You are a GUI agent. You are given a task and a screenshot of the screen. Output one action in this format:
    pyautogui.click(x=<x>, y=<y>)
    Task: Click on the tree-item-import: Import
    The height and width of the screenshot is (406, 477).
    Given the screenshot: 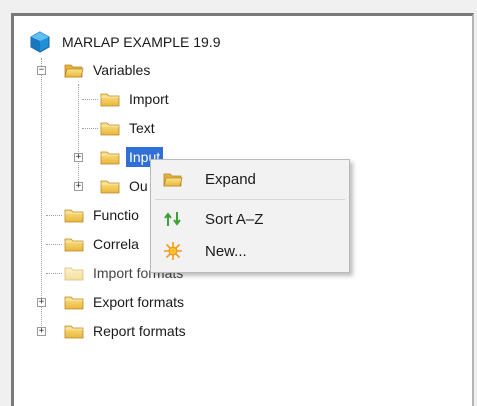 What is the action you would take?
    pyautogui.click(x=136, y=99)
    